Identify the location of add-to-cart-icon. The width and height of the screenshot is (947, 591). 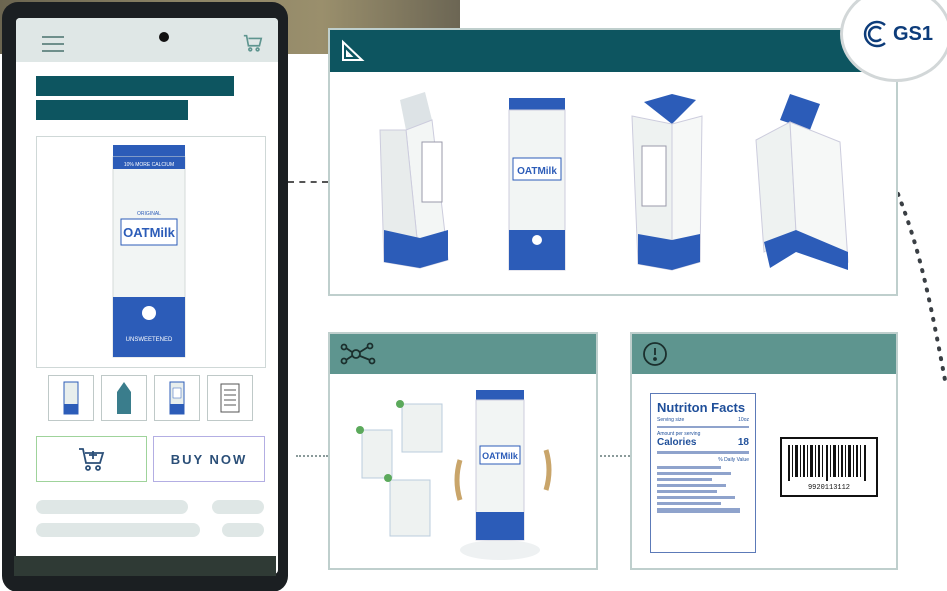
(91, 459).